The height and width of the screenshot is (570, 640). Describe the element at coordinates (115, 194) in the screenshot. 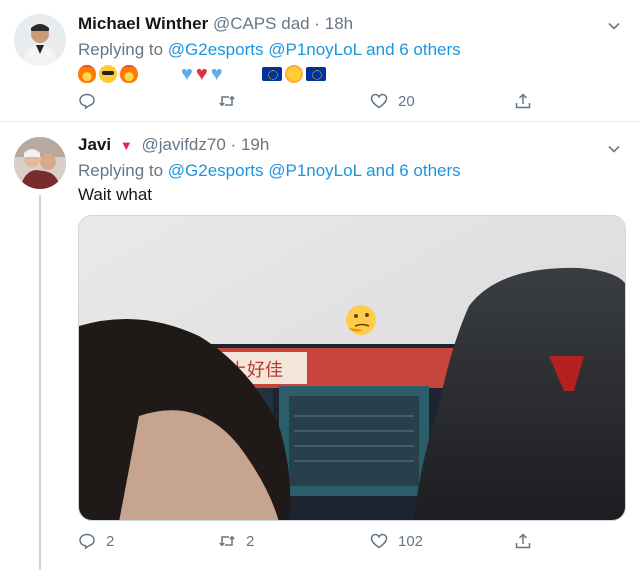

I see `tweet-text: Wait what` at that location.